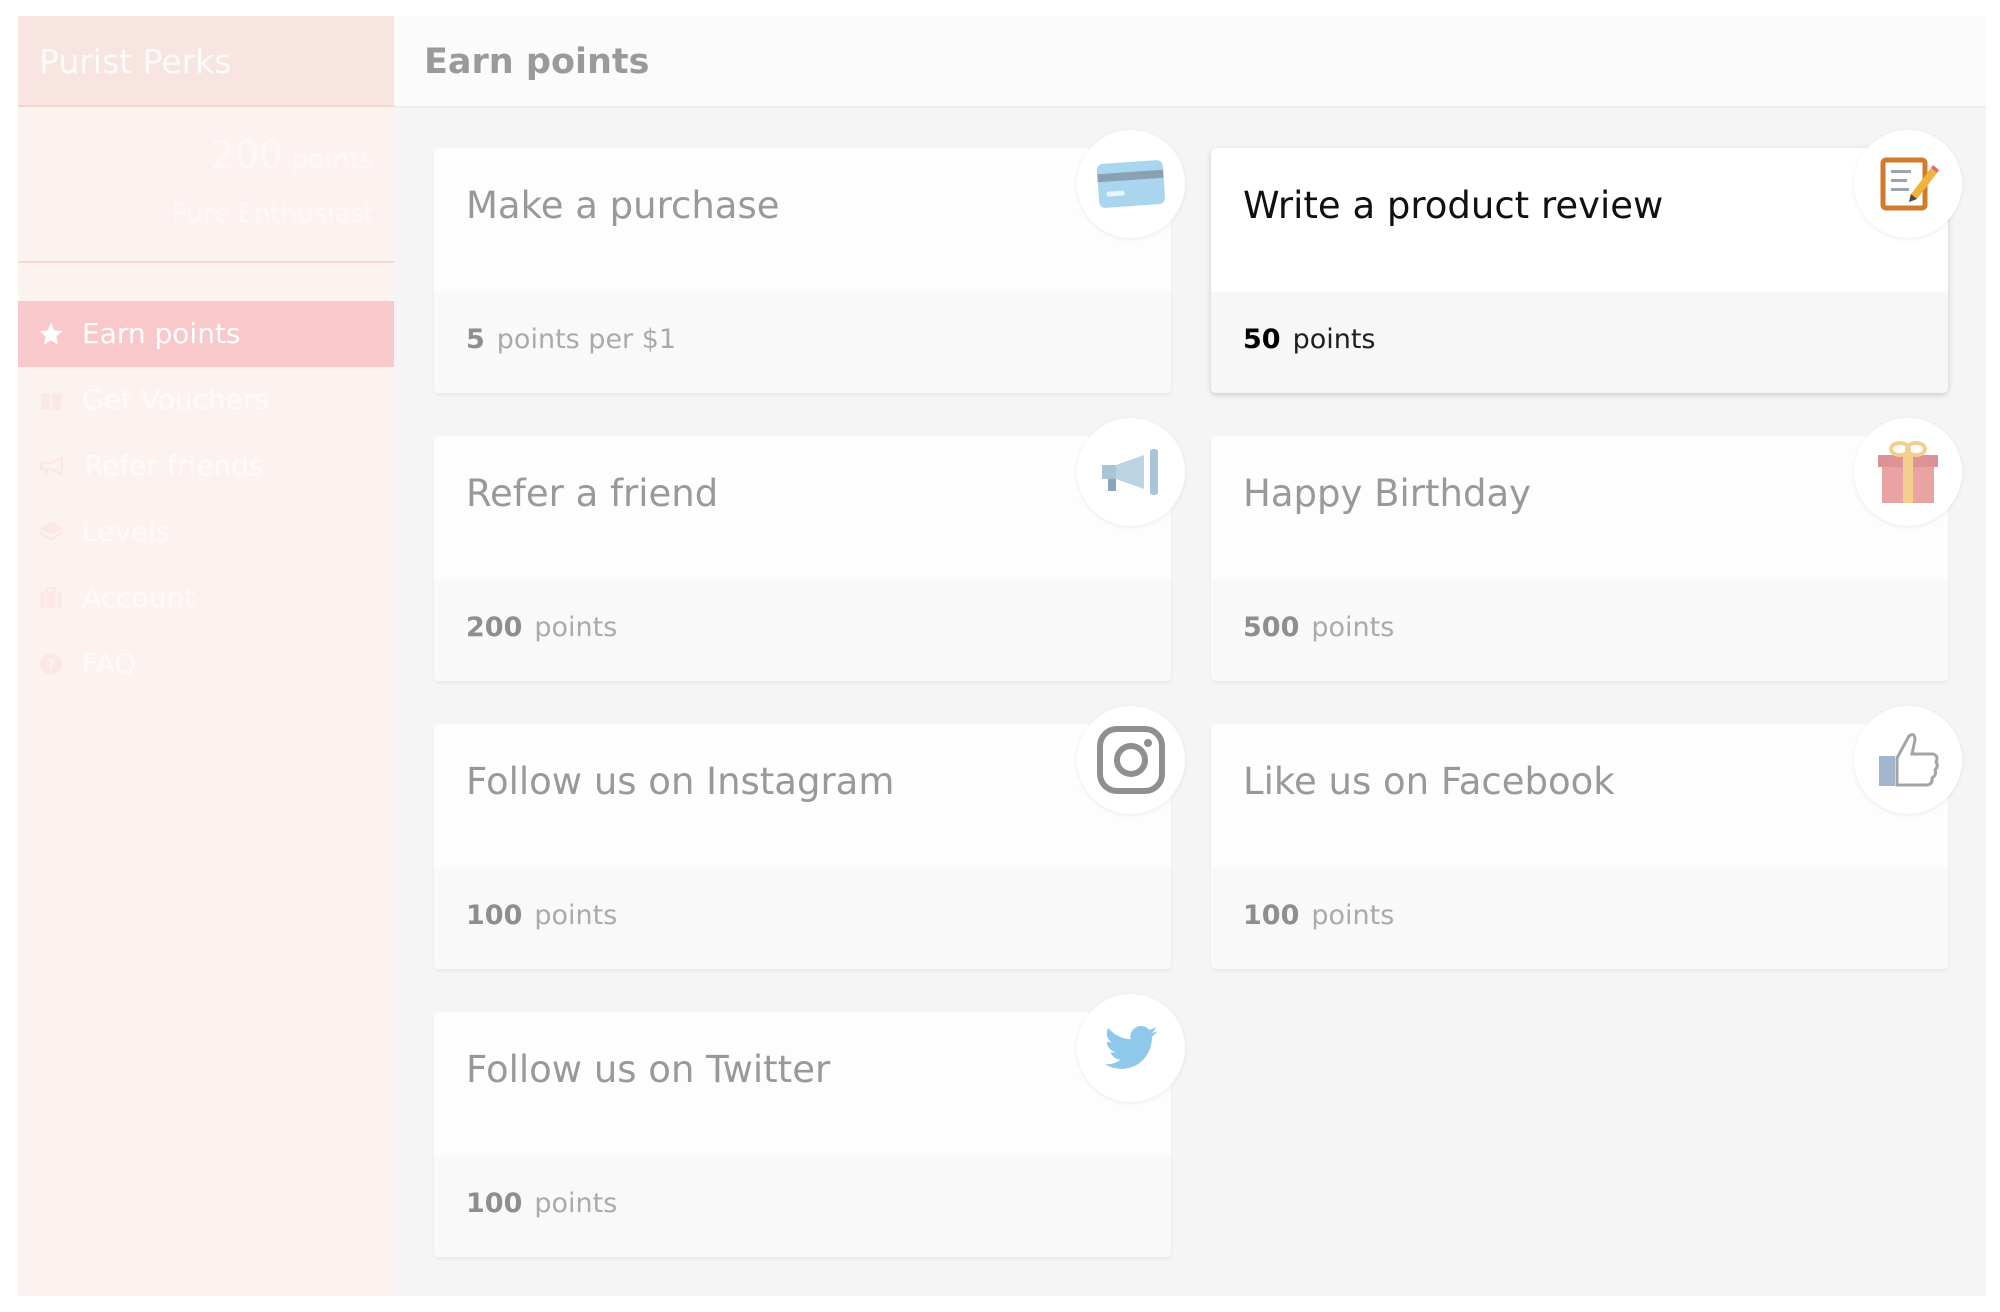 This screenshot has width=2000, height=1312. Describe the element at coordinates (174, 465) in the screenshot. I see `sidebar-item-label: Refer friends` at that location.